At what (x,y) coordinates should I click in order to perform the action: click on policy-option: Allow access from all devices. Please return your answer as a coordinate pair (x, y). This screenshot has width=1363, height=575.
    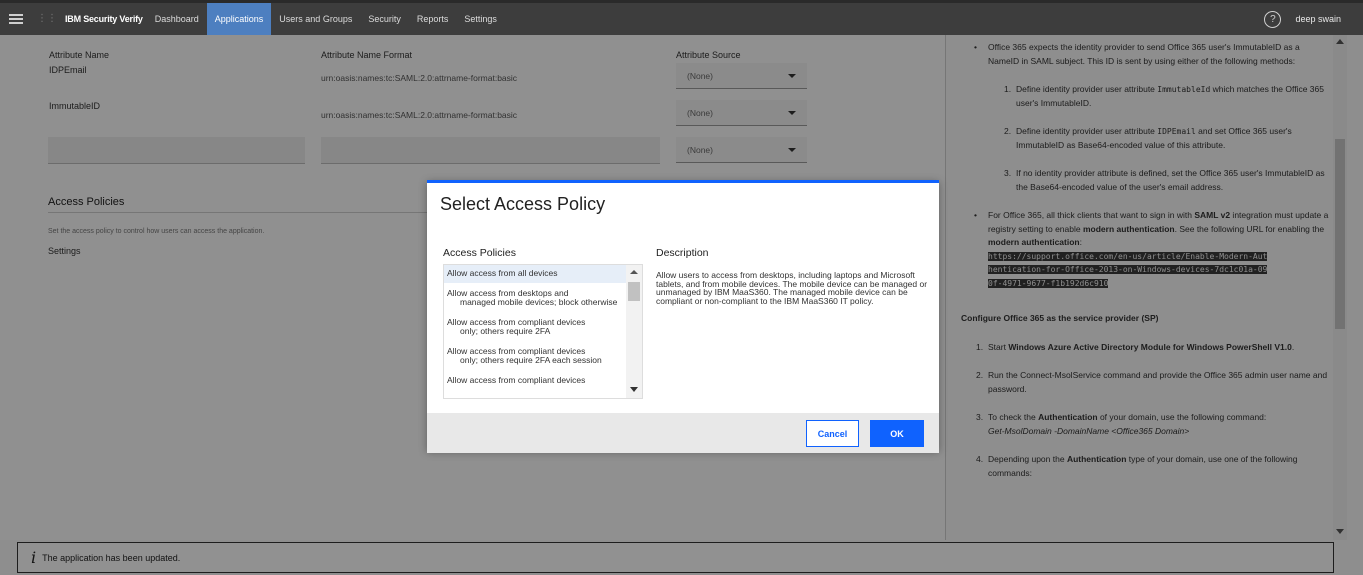
    Looking at the image, I should click on (543, 274).